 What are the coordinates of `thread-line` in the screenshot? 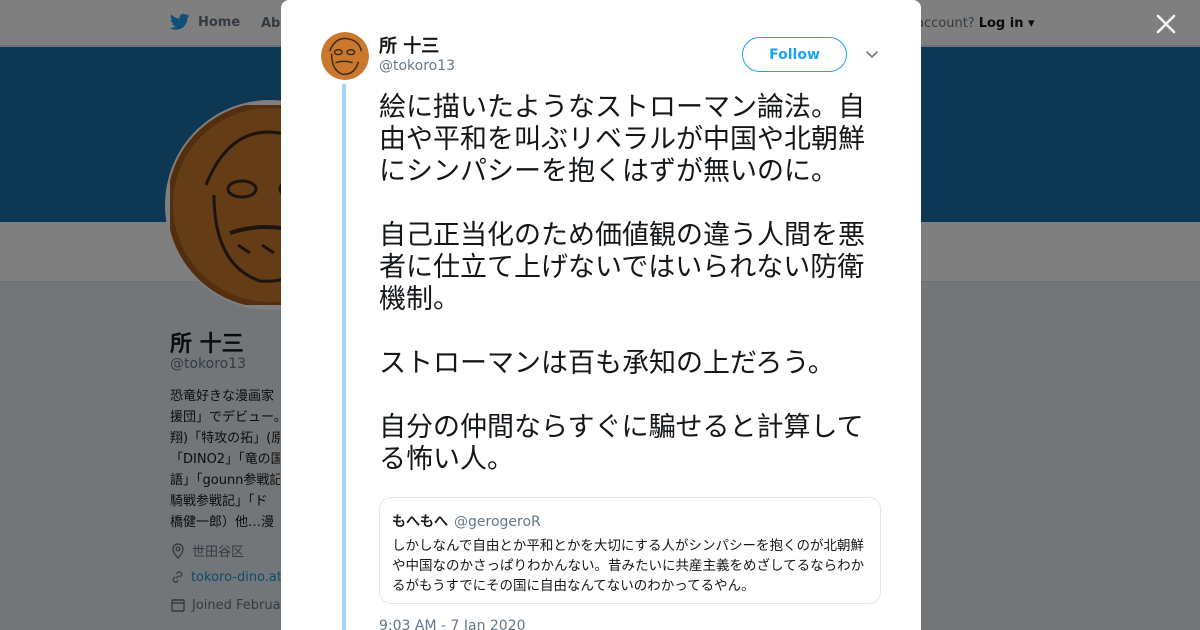 It's located at (344, 357).